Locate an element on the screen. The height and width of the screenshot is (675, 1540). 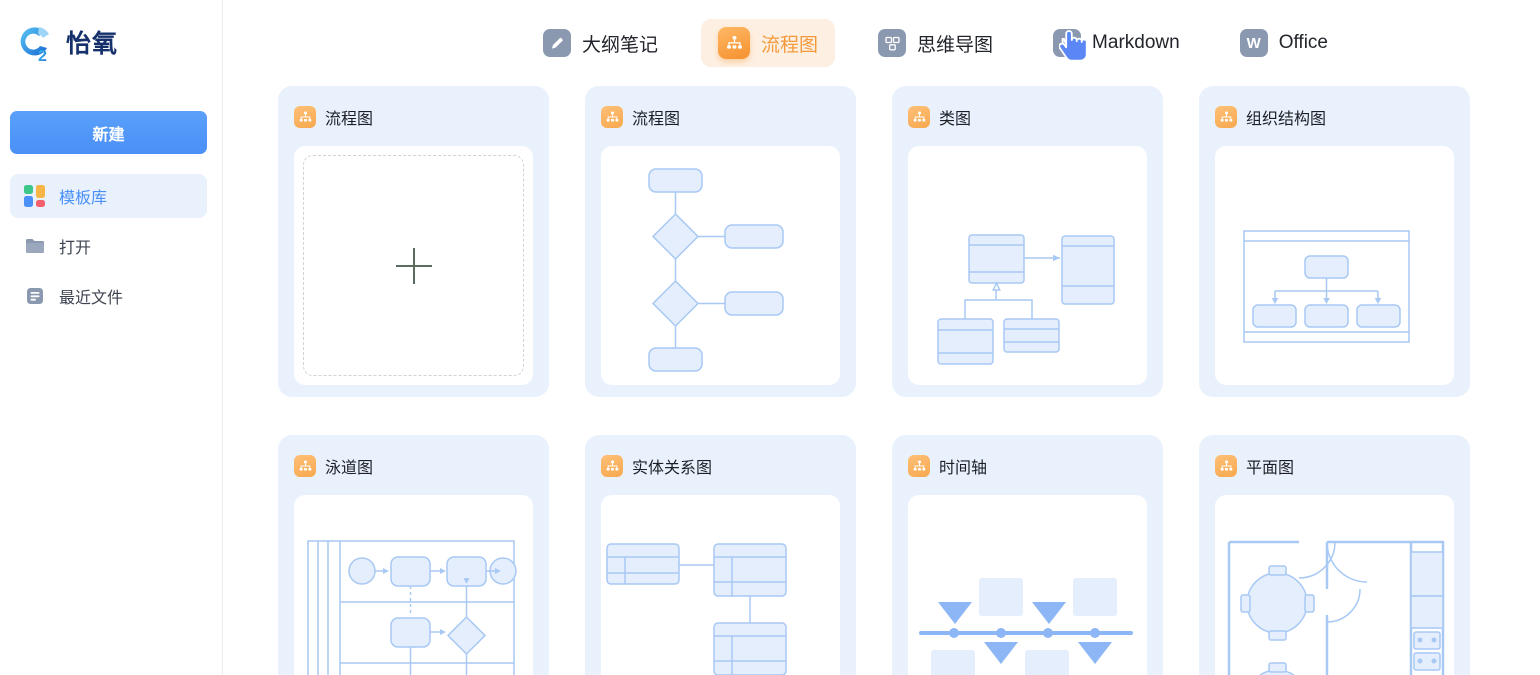
outline-note-icon is located at coordinates (557, 43).